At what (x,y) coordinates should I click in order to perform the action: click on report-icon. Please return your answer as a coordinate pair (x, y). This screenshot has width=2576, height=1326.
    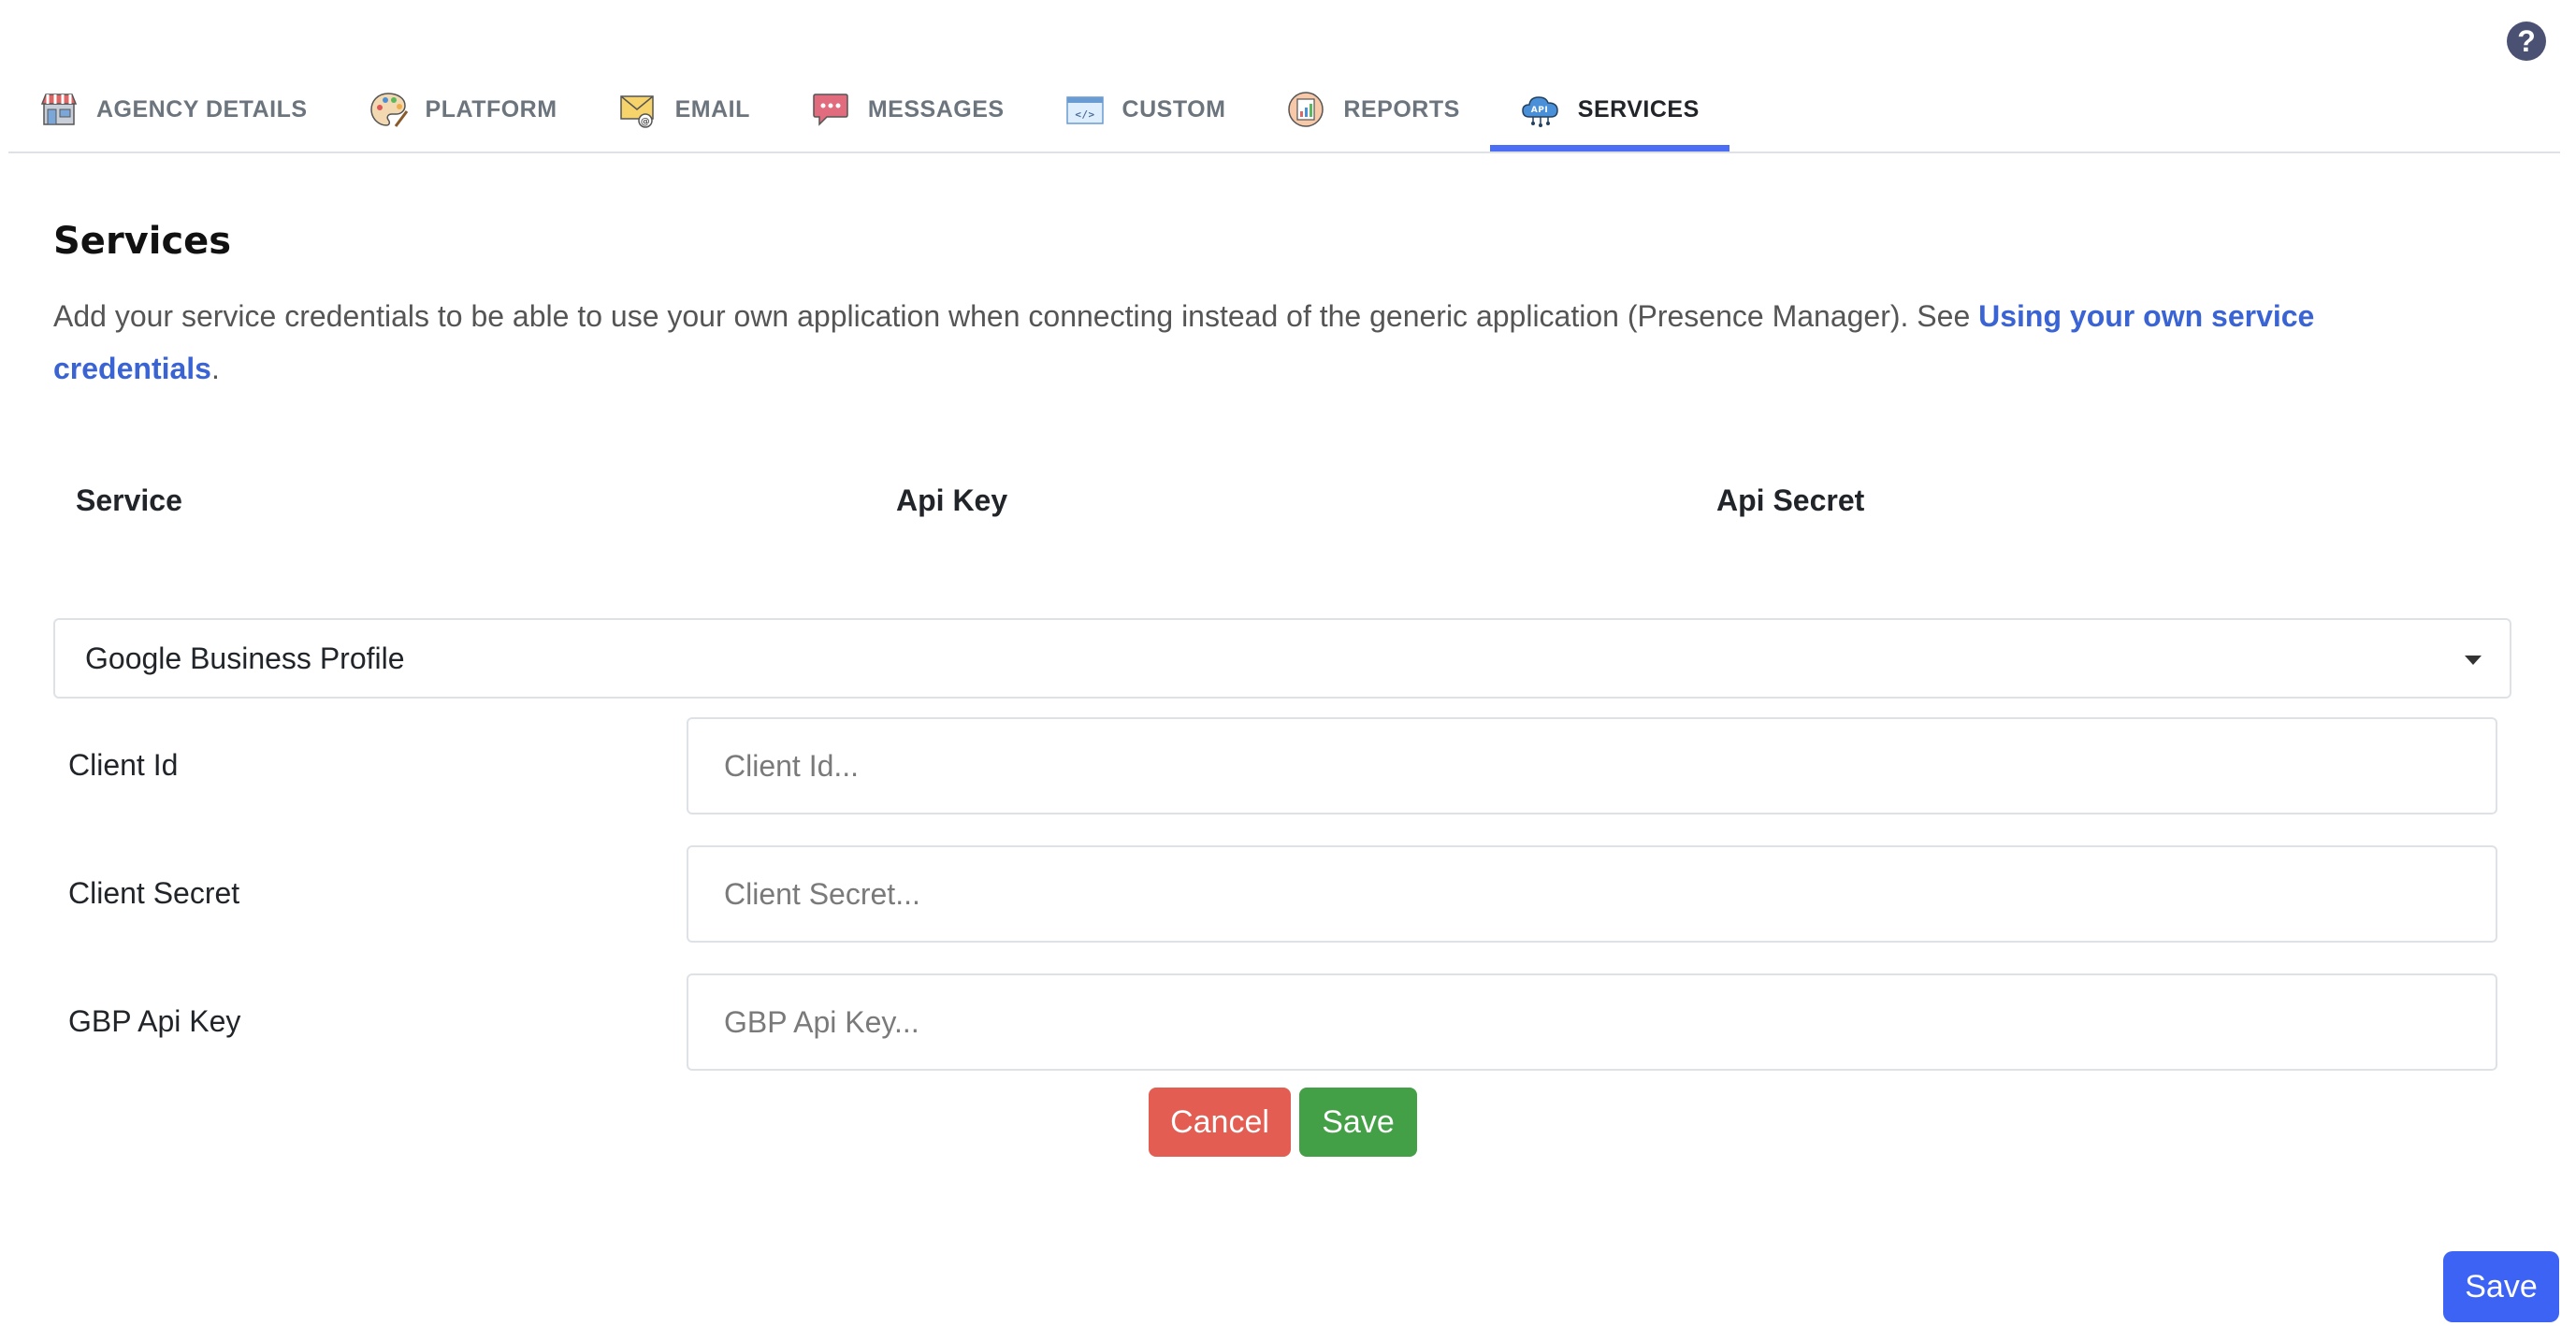
    Looking at the image, I should click on (1306, 109).